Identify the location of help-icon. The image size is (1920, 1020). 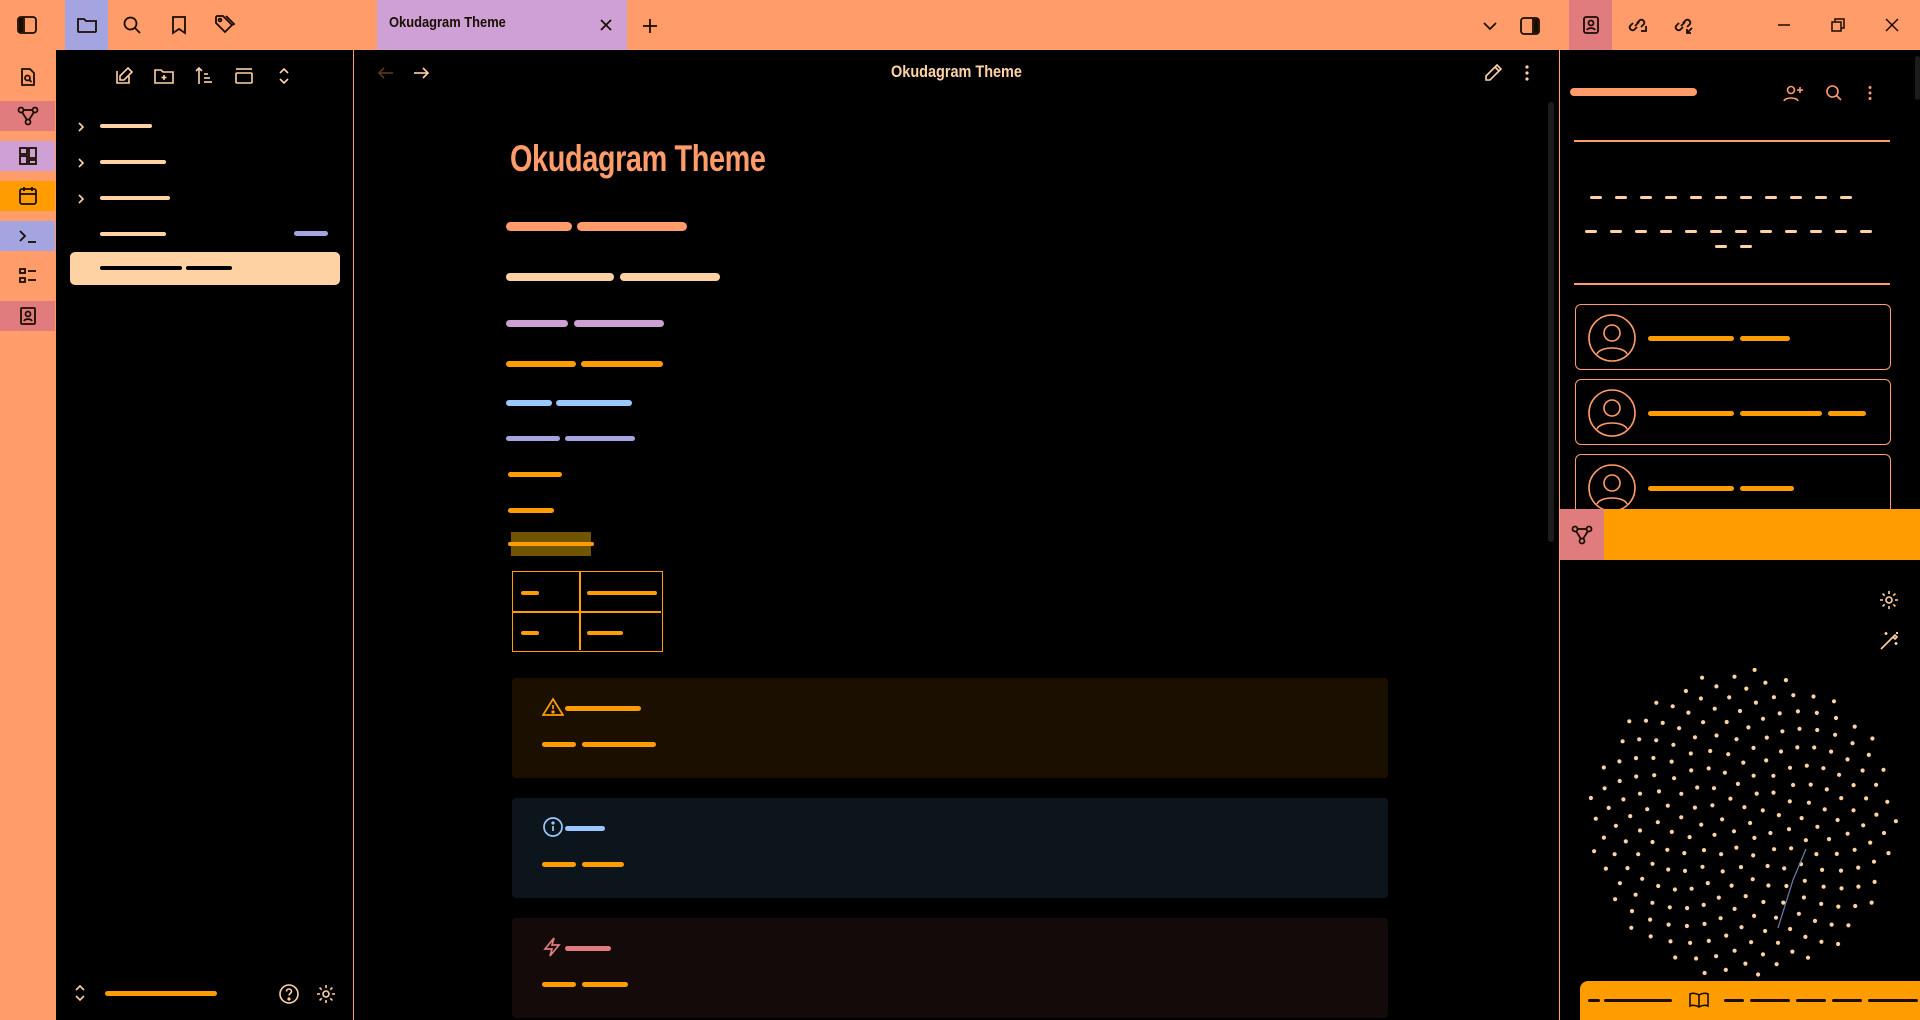
(289, 994).